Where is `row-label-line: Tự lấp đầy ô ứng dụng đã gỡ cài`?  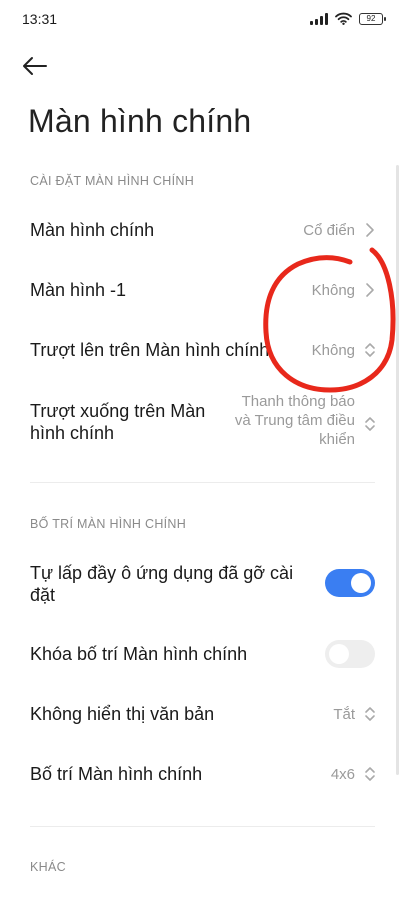
row-label-line: Tự lấp đầy ô ứng dụng đã gỡ cài is located at coordinates (162, 573).